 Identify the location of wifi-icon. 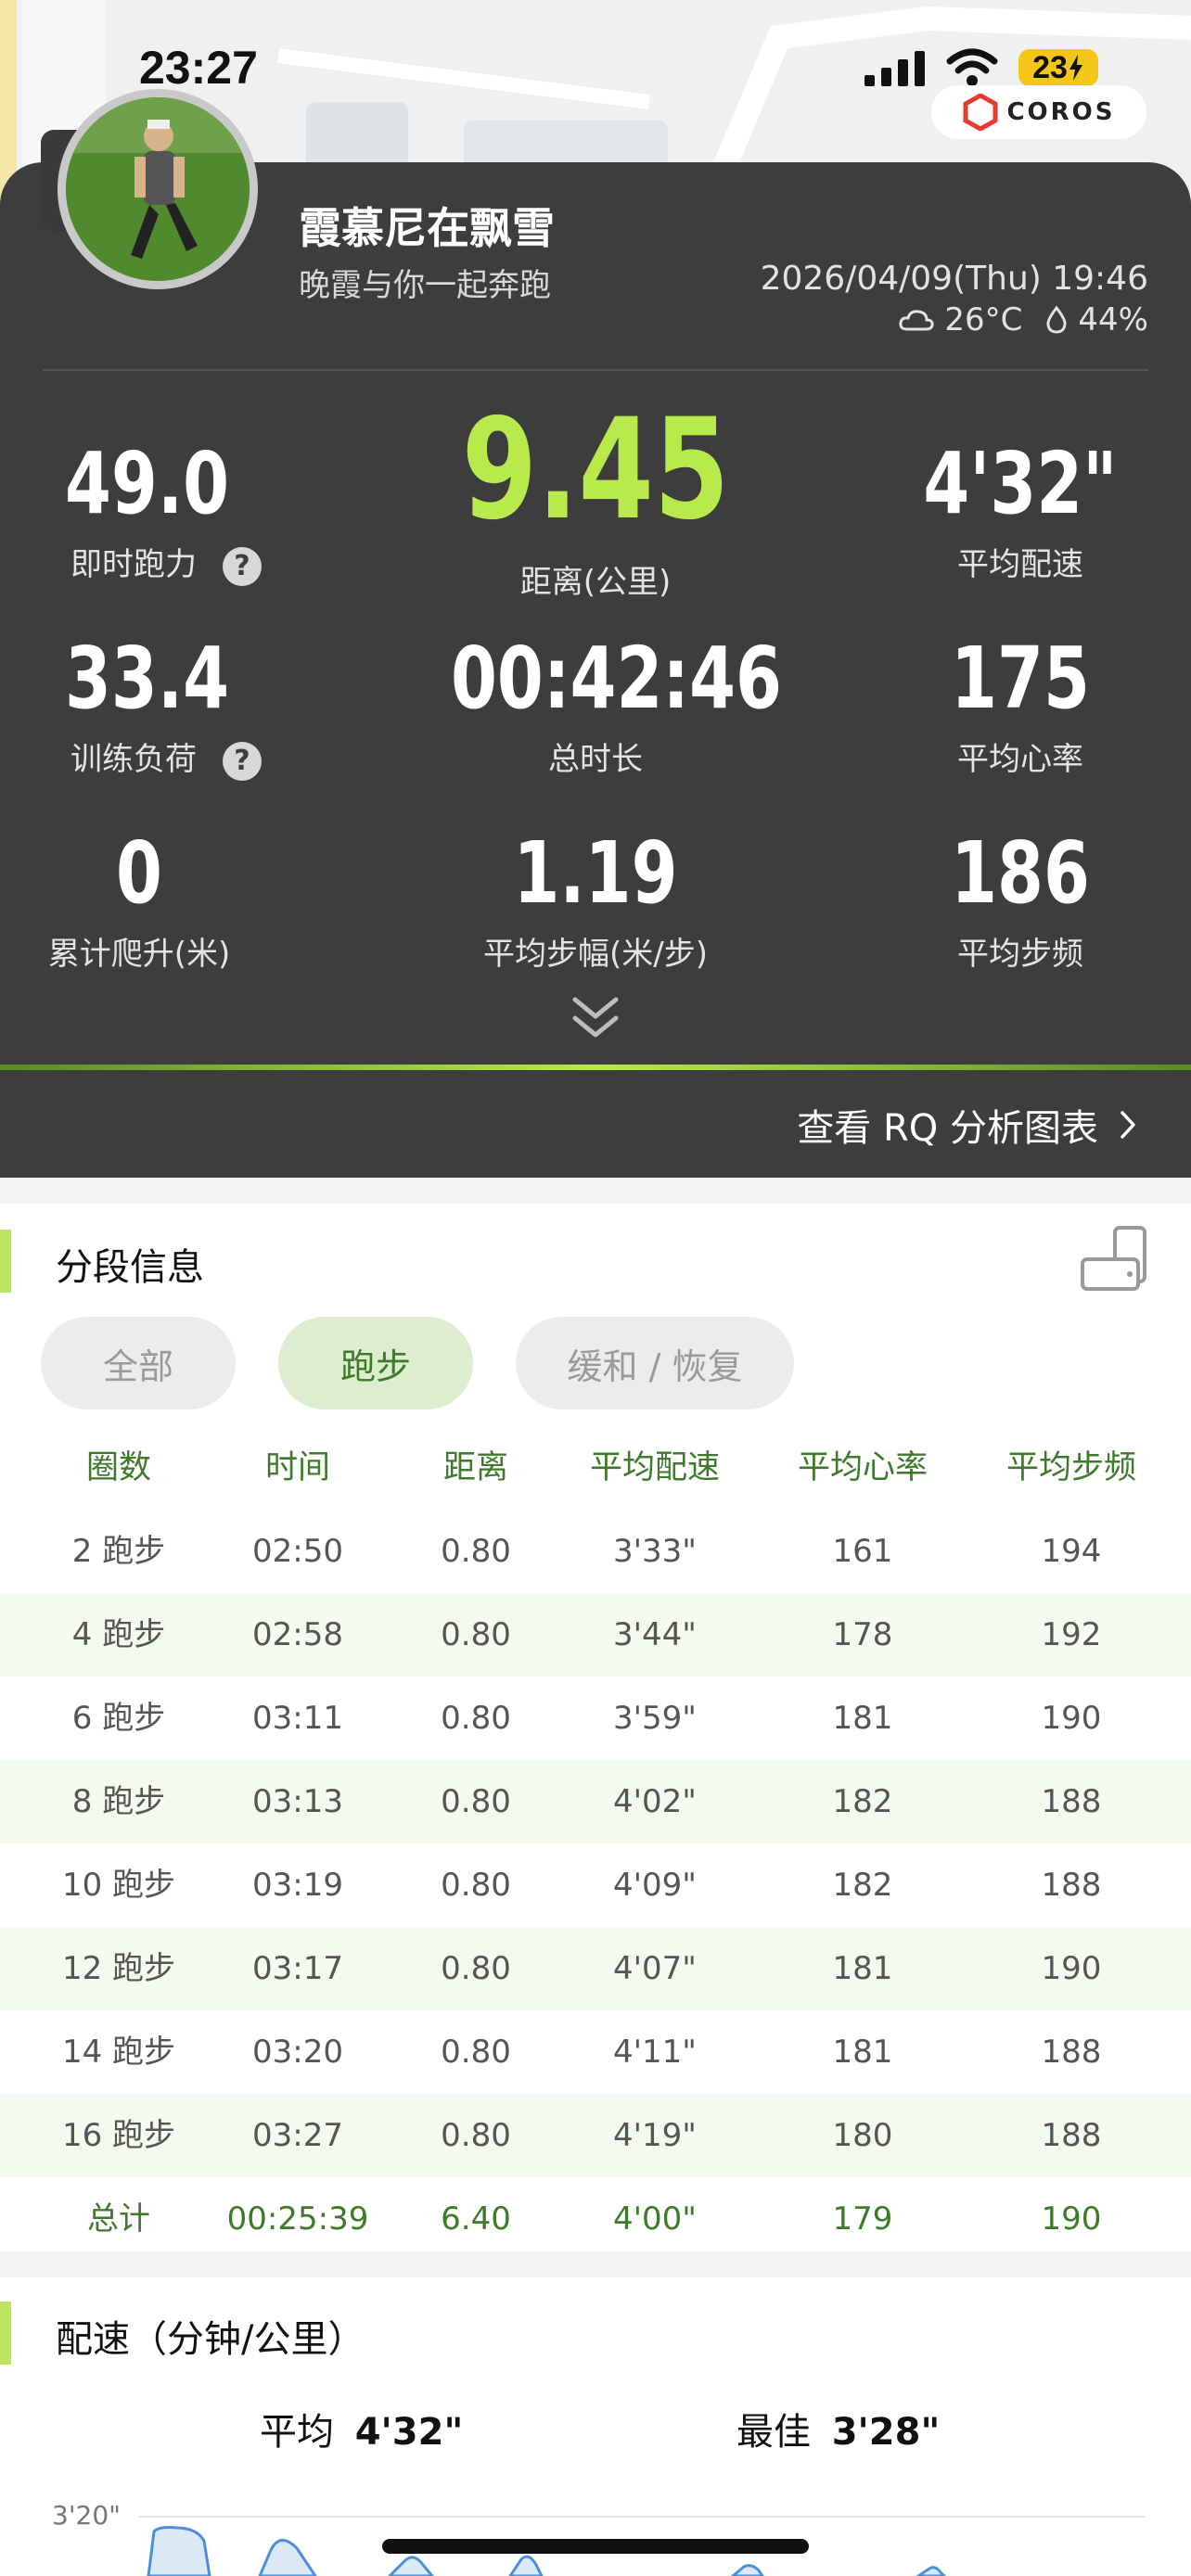
(972, 67).